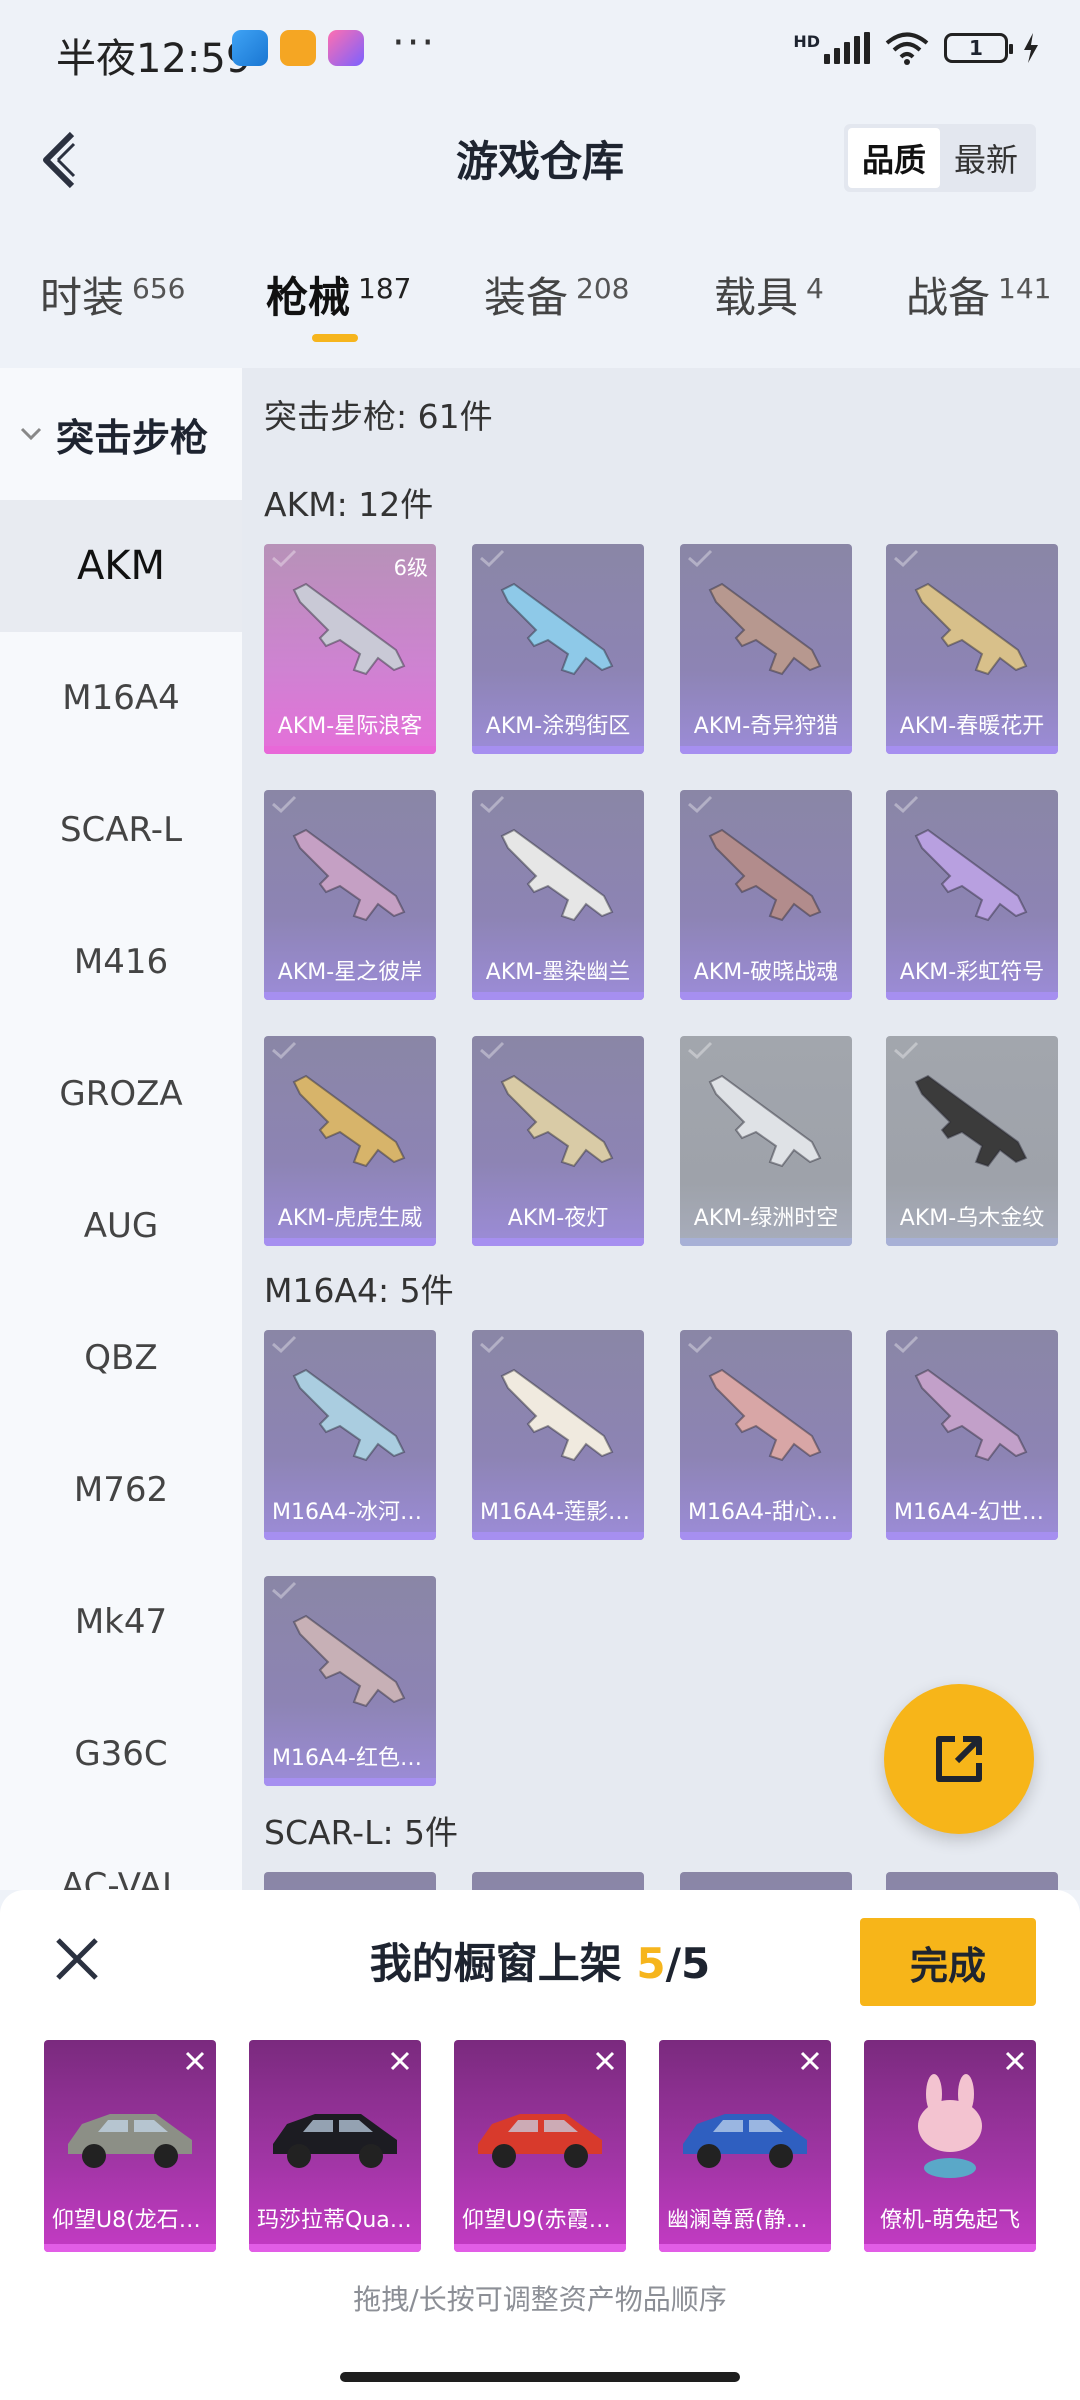 The image size is (1080, 2400). I want to click on weapon-card: AKM-破晓战魂, so click(766, 895).